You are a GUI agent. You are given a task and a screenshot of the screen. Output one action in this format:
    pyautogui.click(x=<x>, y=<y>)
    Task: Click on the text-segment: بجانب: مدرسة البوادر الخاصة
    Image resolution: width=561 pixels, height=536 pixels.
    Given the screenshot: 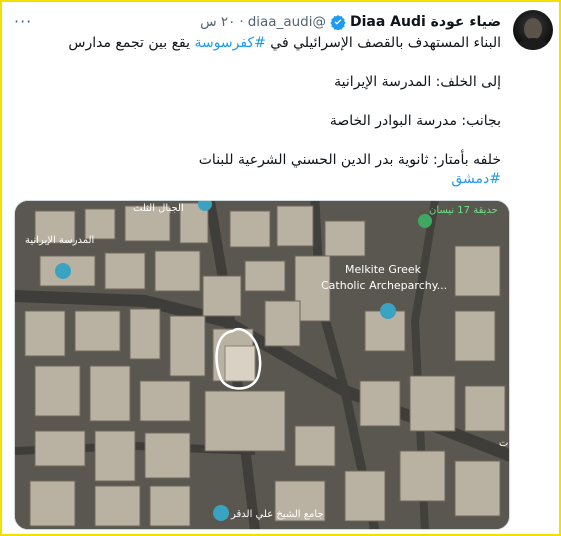 What is the action you would take?
    pyautogui.click(x=415, y=121)
    